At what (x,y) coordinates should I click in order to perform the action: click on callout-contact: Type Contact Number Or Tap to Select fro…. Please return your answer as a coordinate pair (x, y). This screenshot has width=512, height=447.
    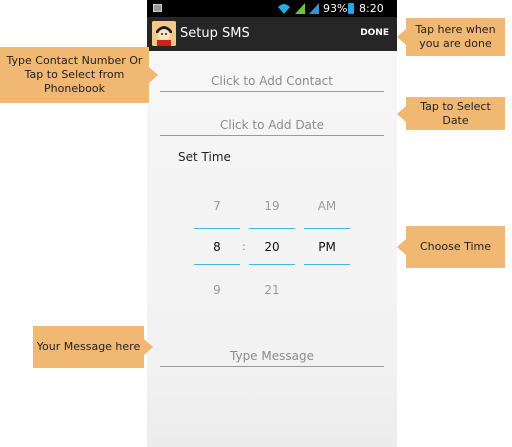
    Looking at the image, I should click on (79, 75).